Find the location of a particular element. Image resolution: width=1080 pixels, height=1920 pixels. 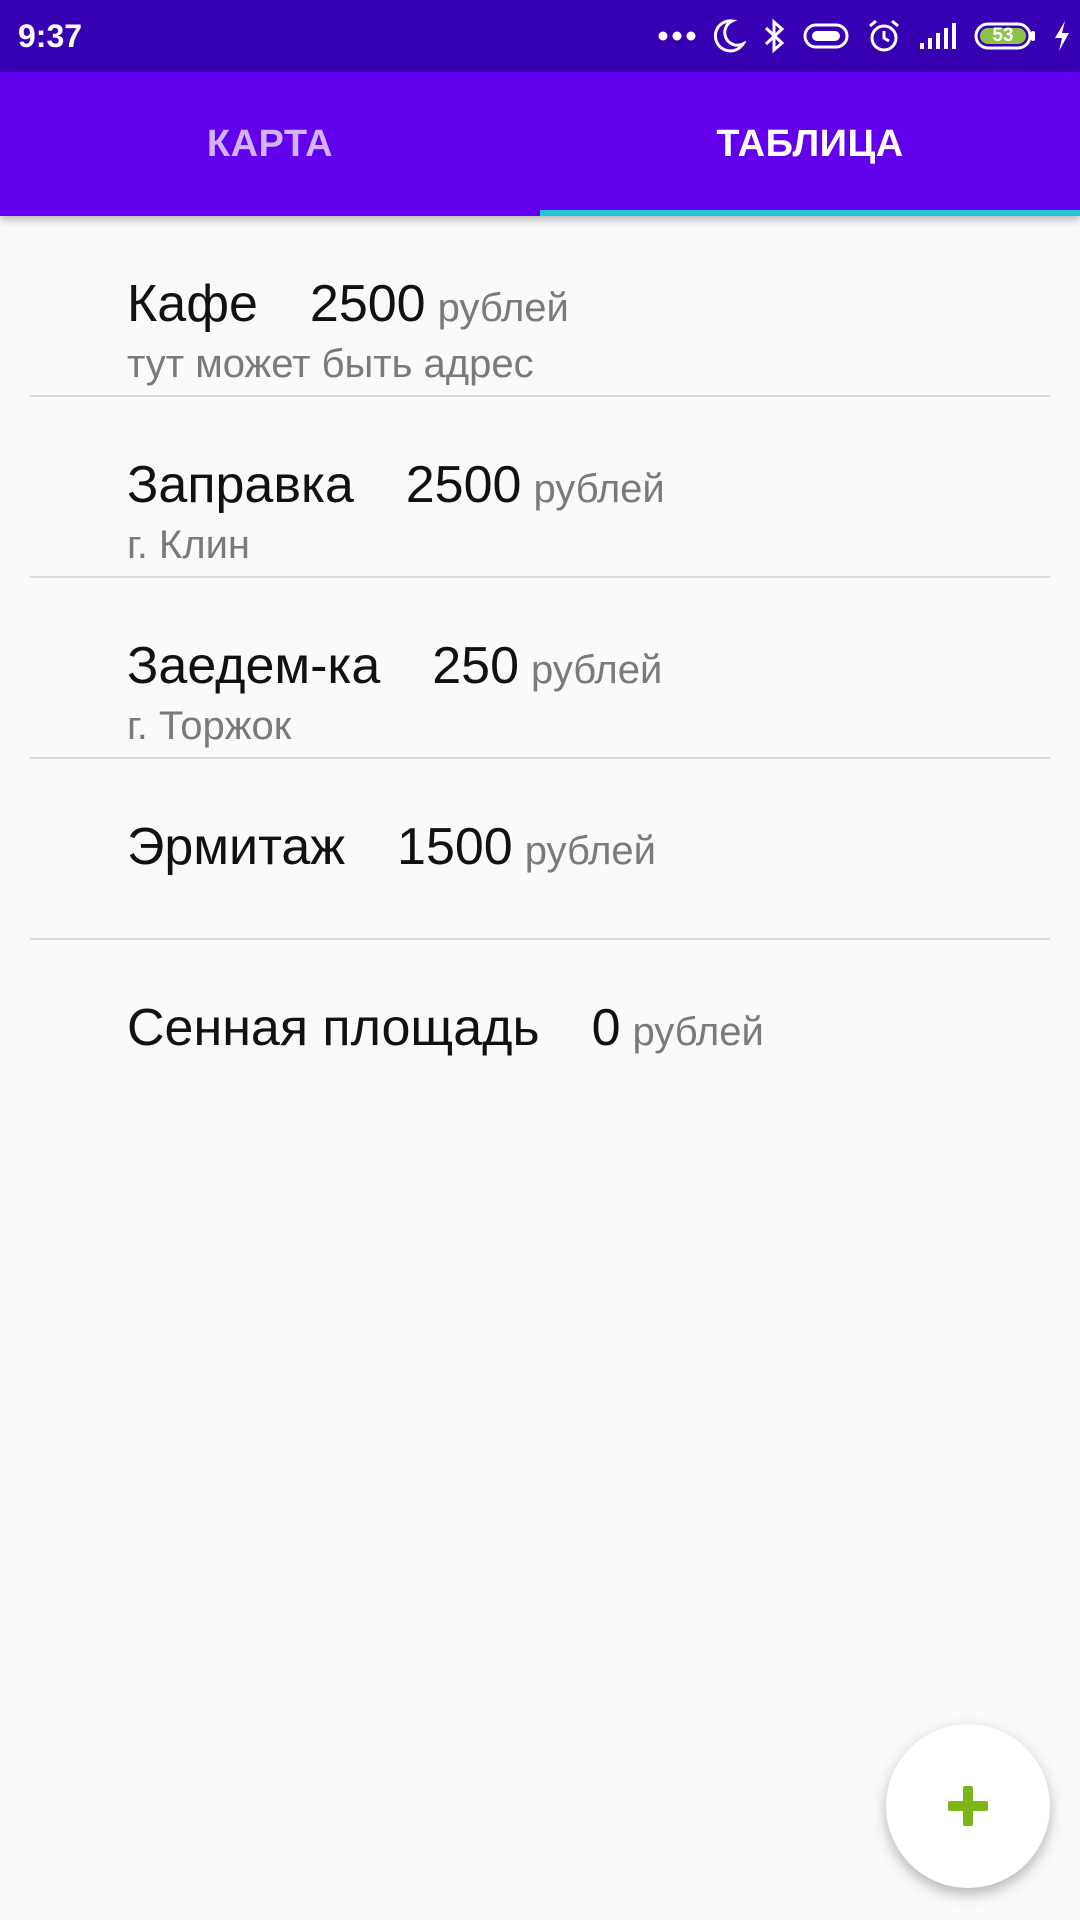

list-item: Эрмитаж 1500 рублей is located at coordinates (540, 849).